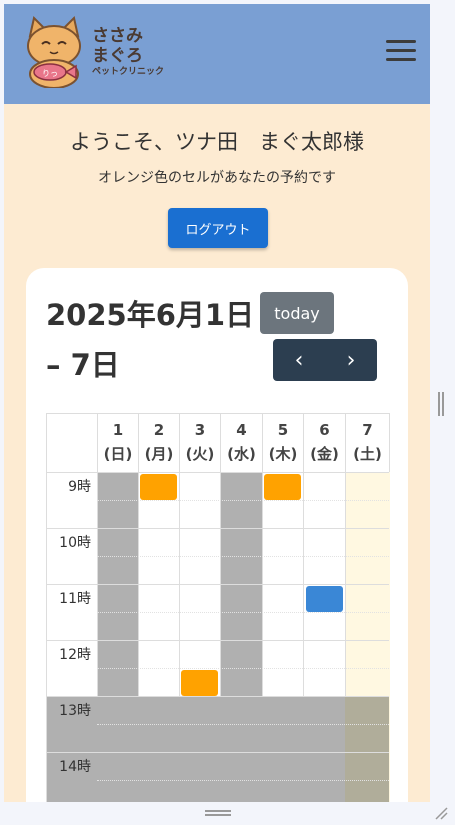 The width and height of the screenshot is (455, 825). Describe the element at coordinates (218, 813) in the screenshot. I see `horizontal-resize-handle-icon` at that location.